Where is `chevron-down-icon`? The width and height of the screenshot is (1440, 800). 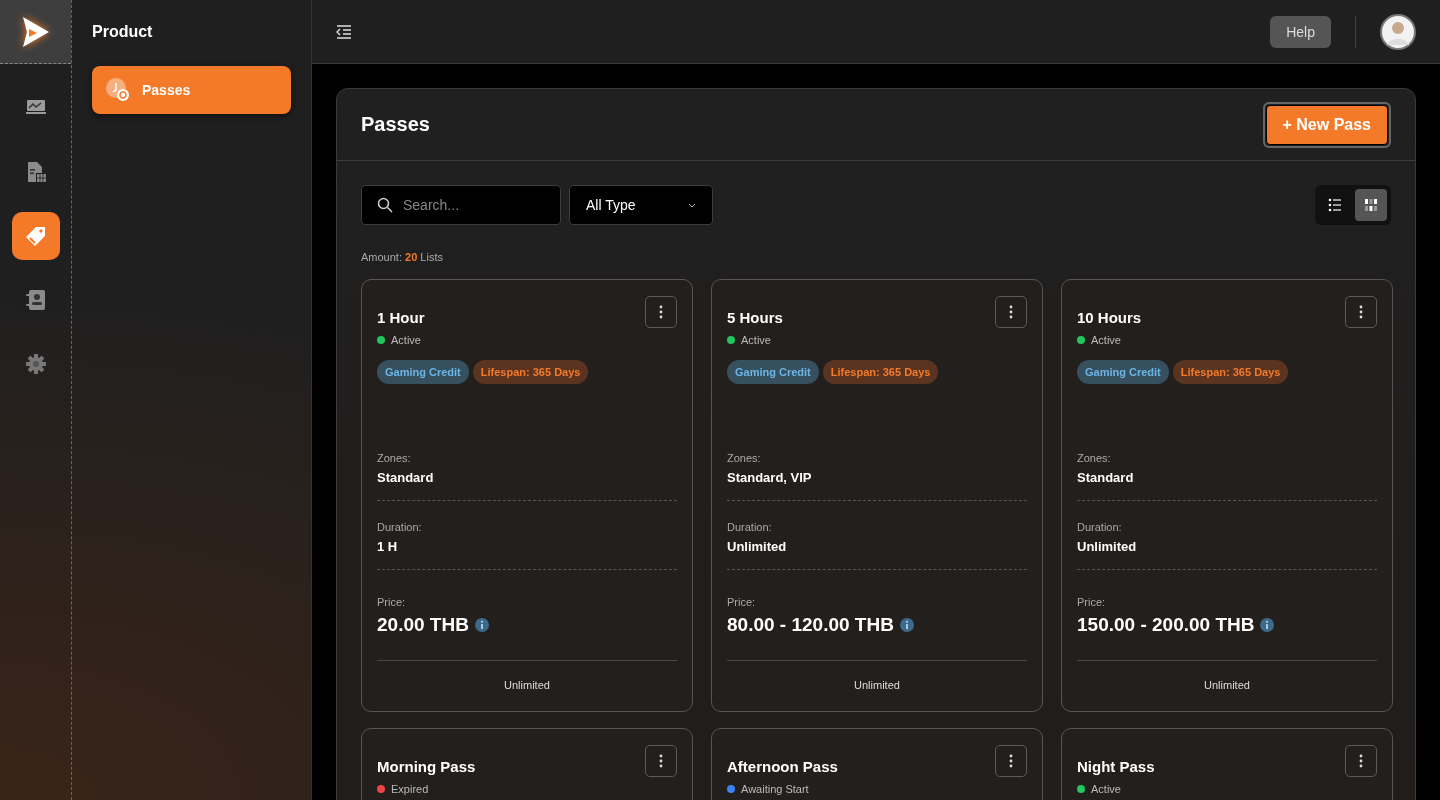
chevron-down-icon is located at coordinates (692, 205).